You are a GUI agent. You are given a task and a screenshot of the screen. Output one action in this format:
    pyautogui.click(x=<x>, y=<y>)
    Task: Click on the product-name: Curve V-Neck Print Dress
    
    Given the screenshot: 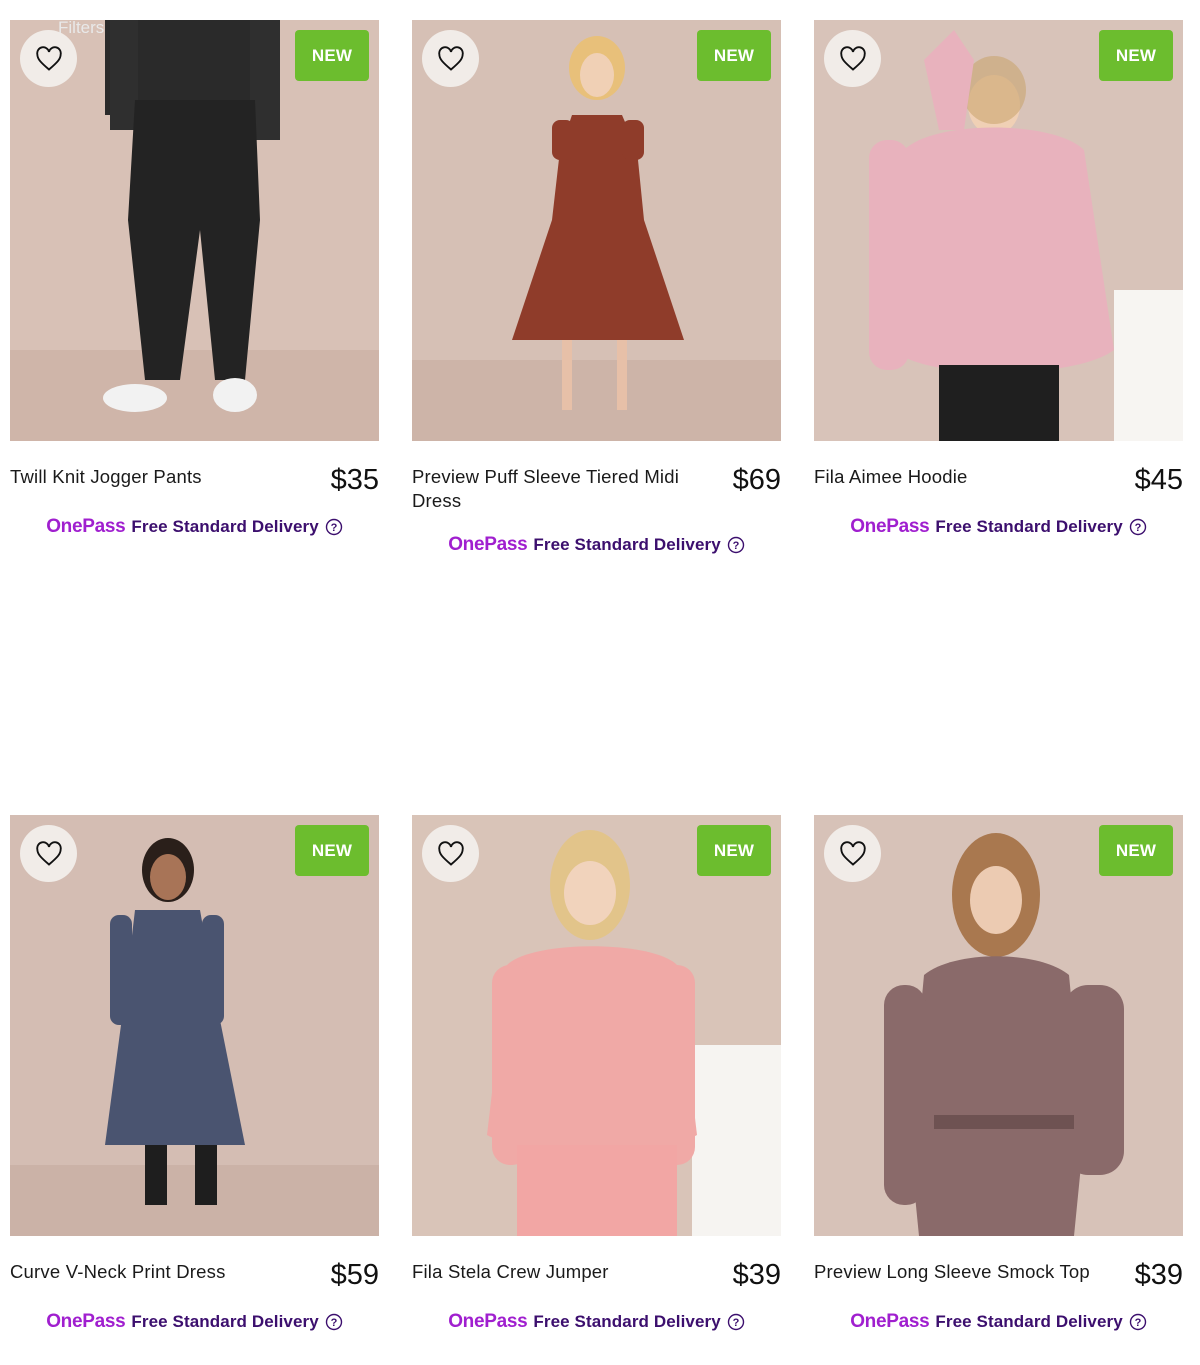 What is the action you would take?
    pyautogui.click(x=155, y=1272)
    